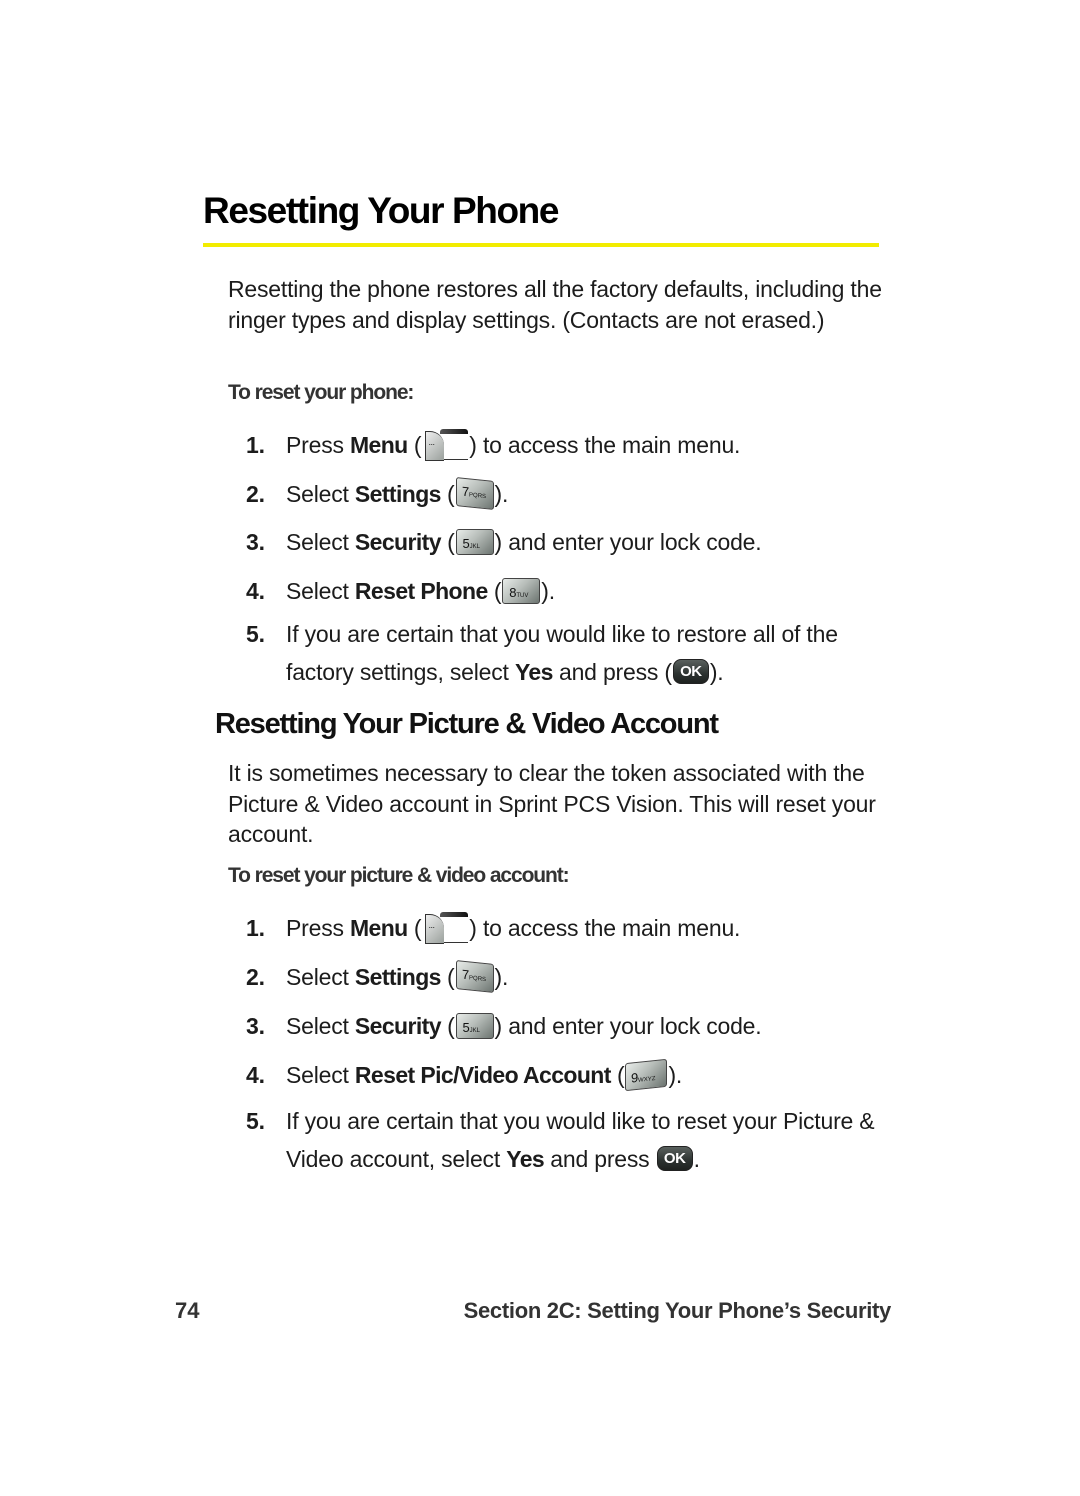 The height and width of the screenshot is (1496, 1080). I want to click on reset-account-subheading: To reset your picture & video account:, so click(399, 875).